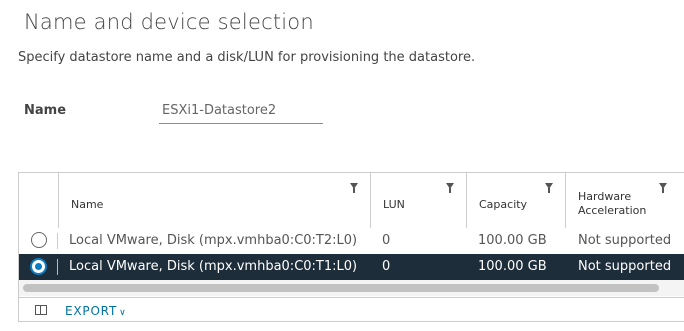 Image resolution: width=684 pixels, height=331 pixels. Describe the element at coordinates (241, 111) in the screenshot. I see `datastore-name-input` at that location.